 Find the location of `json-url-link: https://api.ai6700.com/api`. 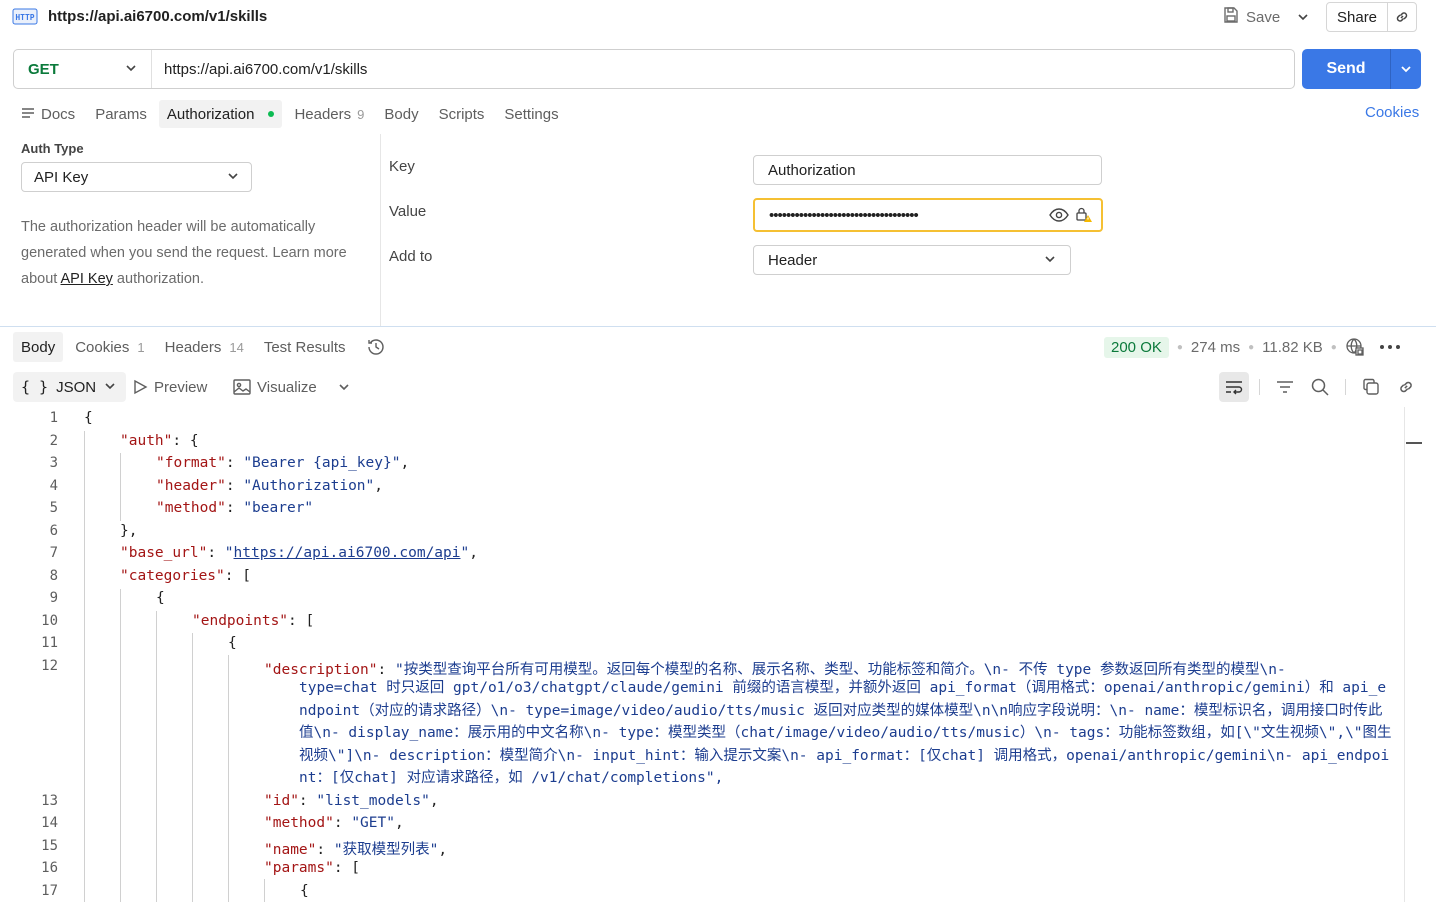

json-url-link: https://api.ai6700.com/api is located at coordinates (347, 553).